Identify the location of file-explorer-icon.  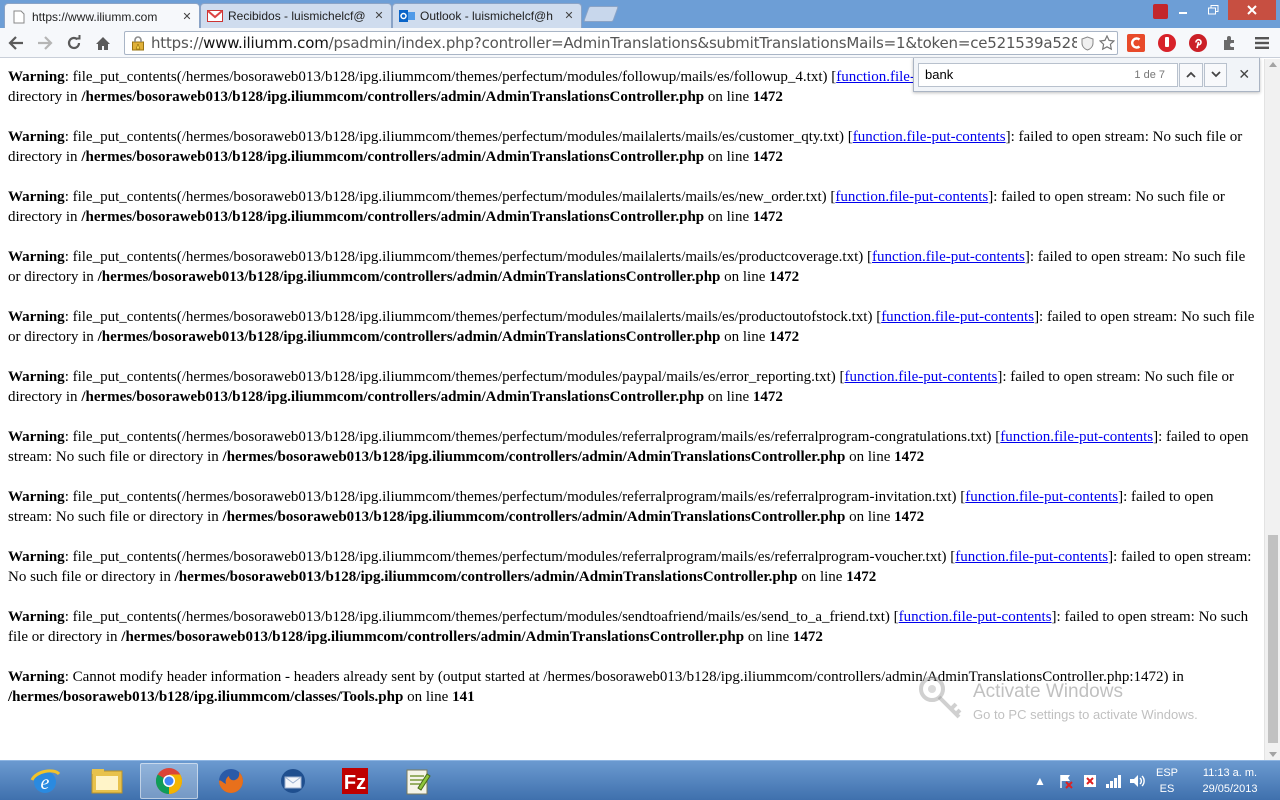
(107, 781).